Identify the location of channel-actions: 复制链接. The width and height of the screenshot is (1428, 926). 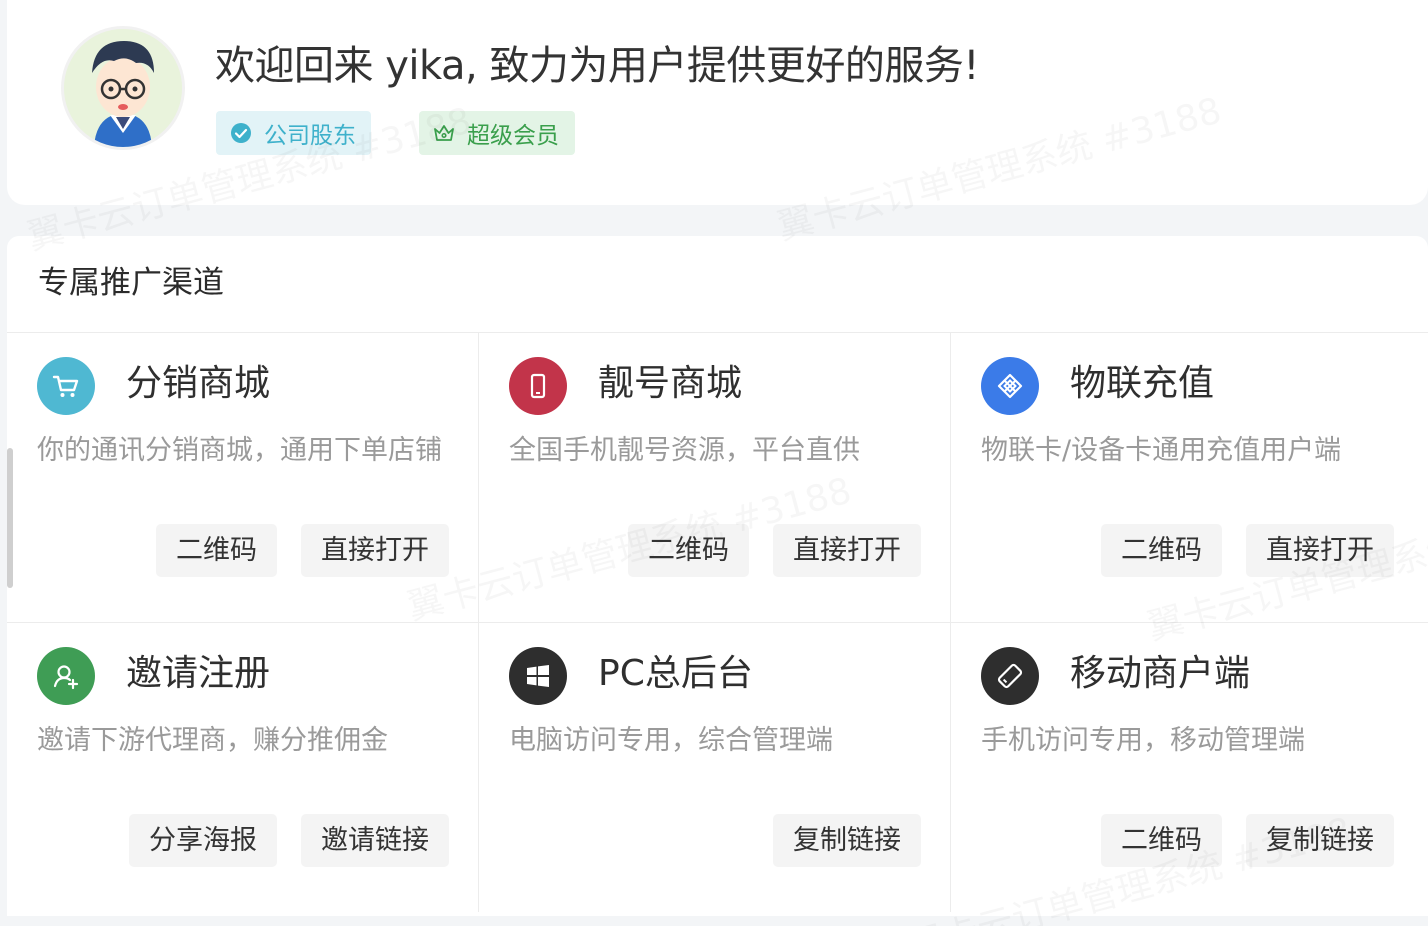
(847, 840).